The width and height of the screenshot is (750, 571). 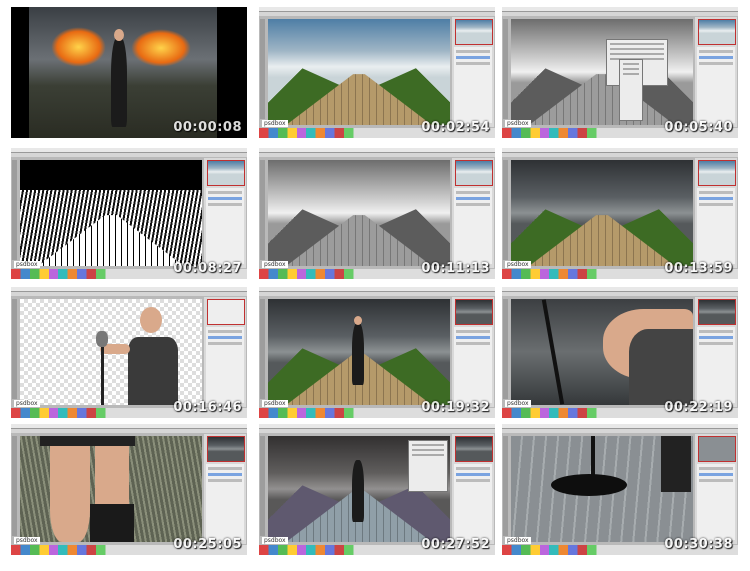 What do you see at coordinates (698, 268) in the screenshot?
I see `timestamp: 00:13:59` at bounding box center [698, 268].